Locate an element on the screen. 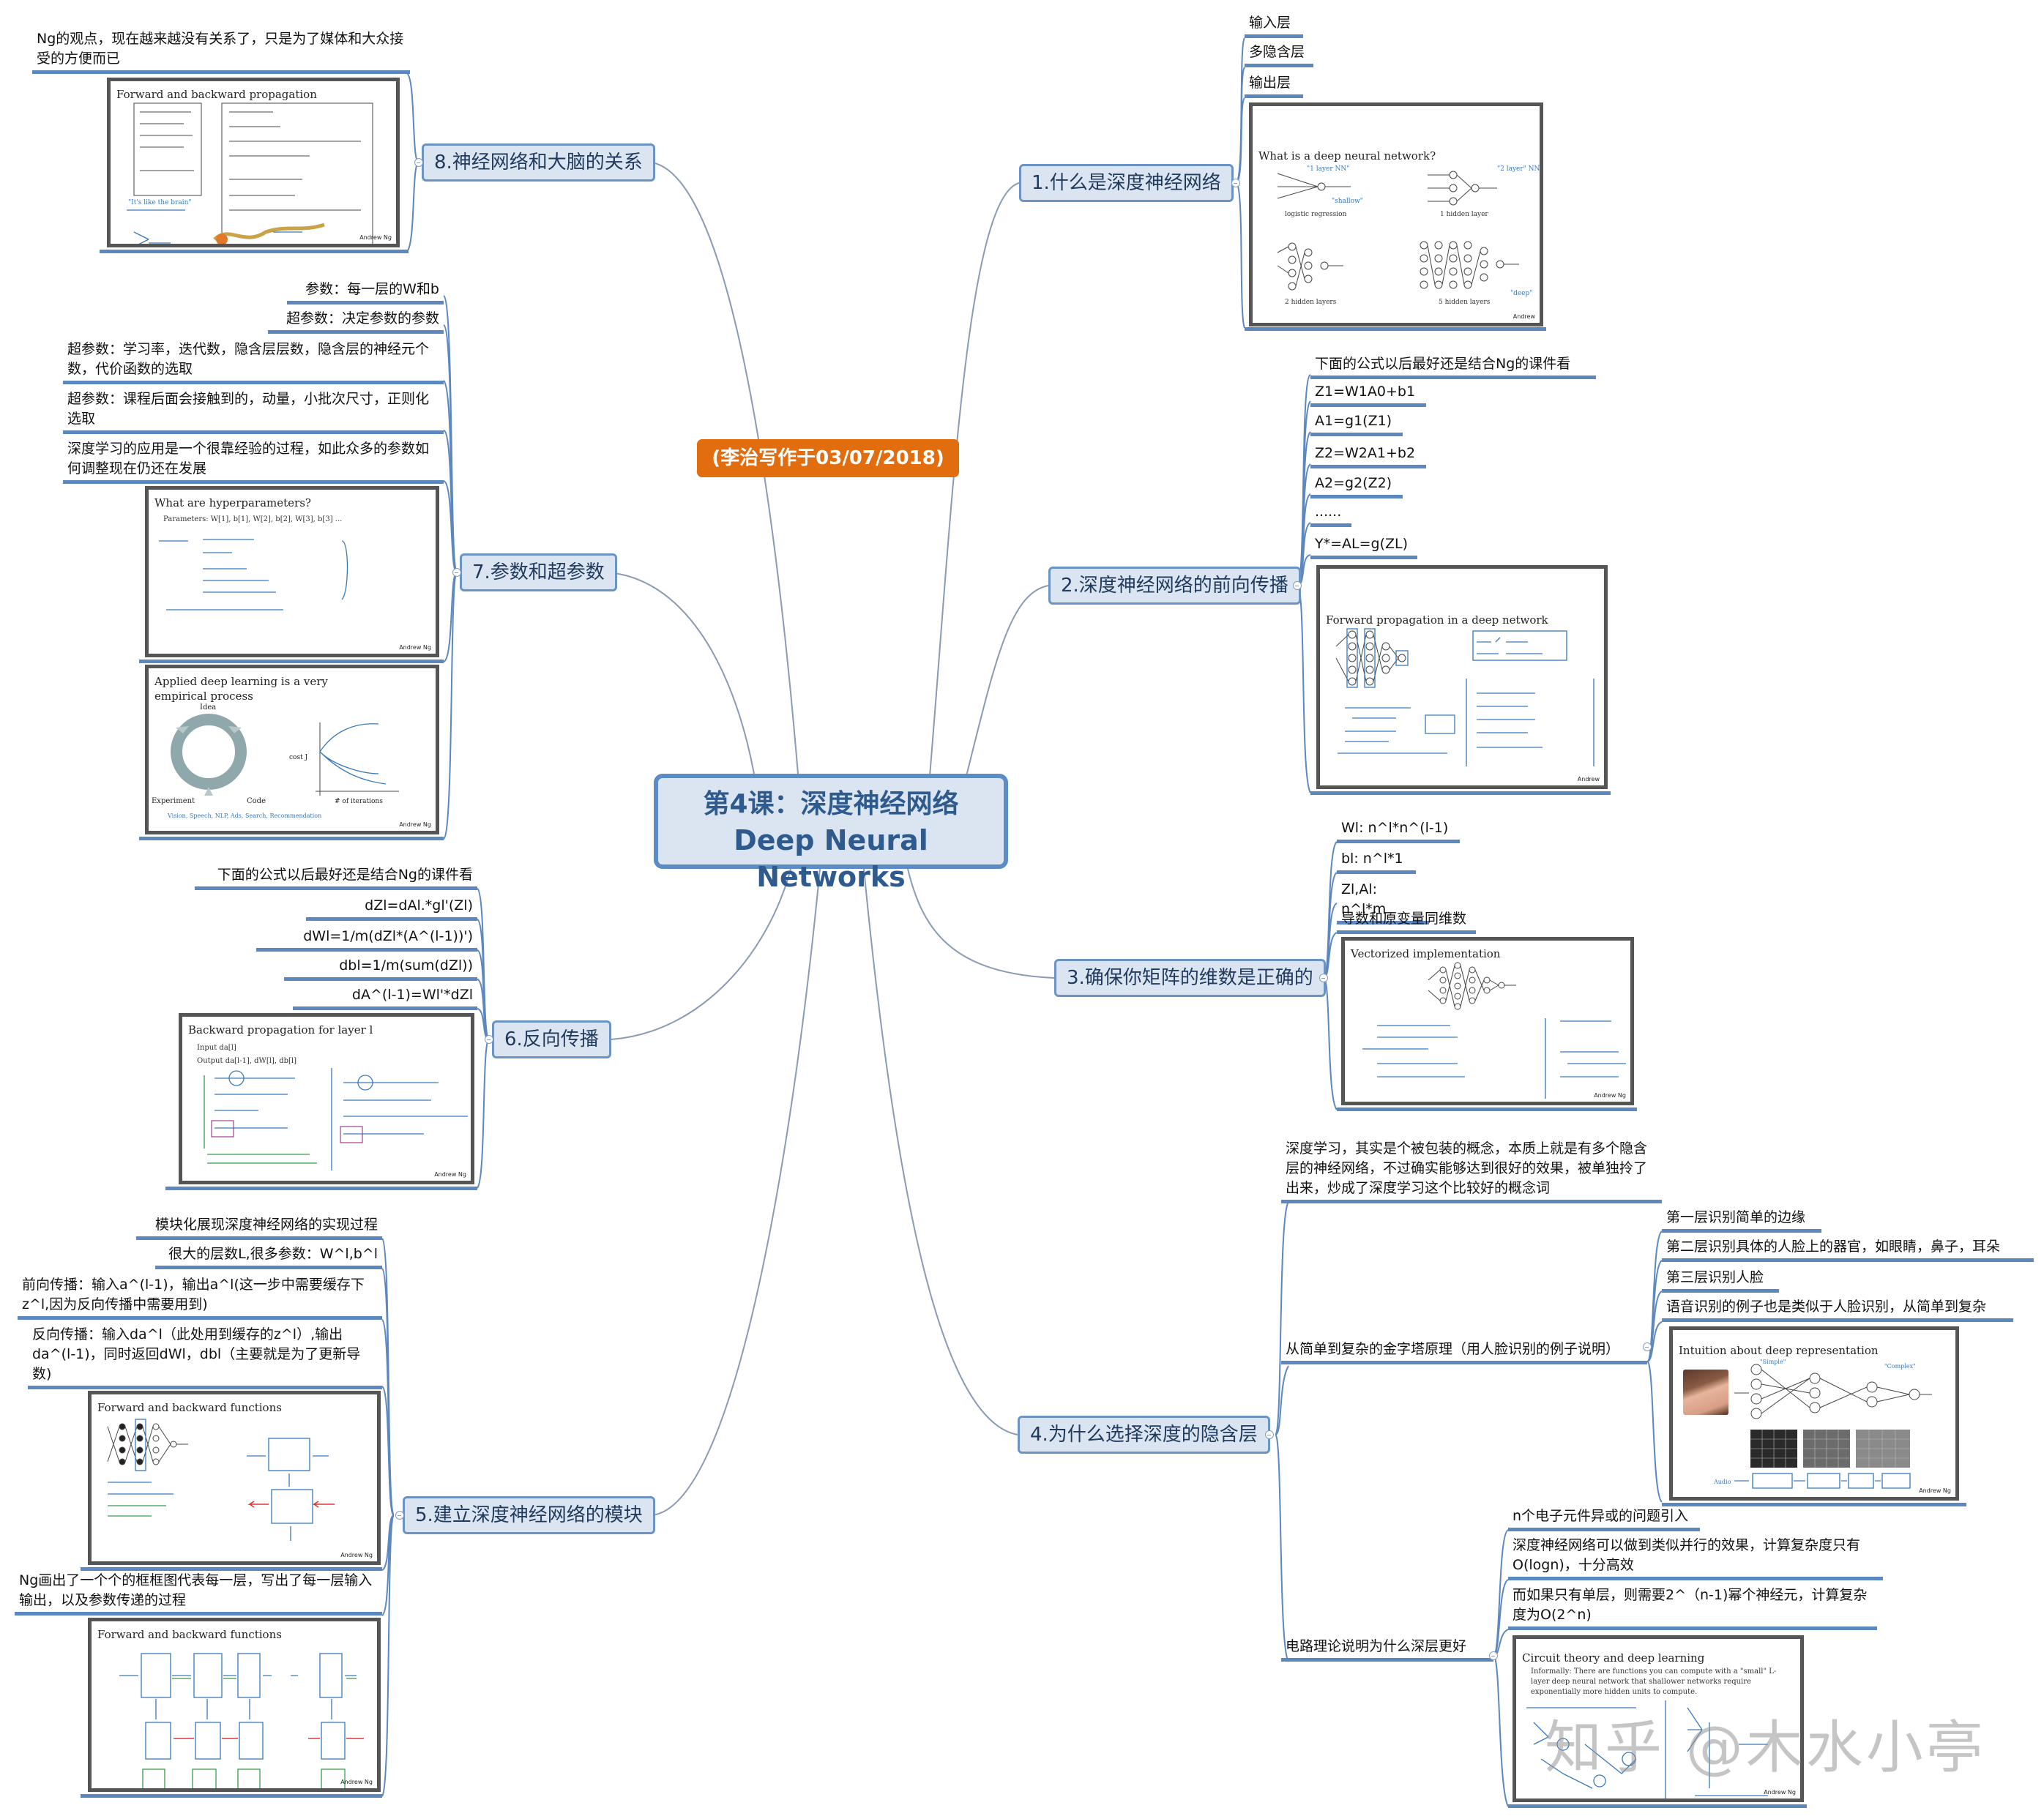  slide-output: Output da[l-1], dW[l], db[l] is located at coordinates (247, 1061).